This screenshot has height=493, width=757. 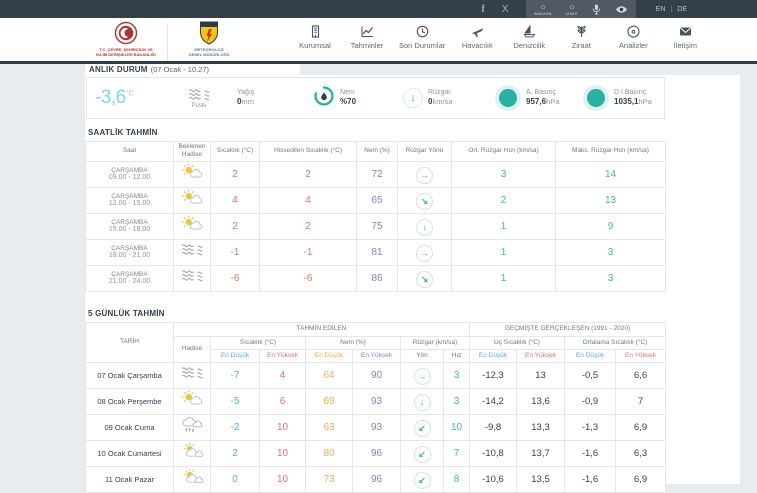 What do you see at coordinates (235, 479) in the screenshot?
I see `temp-min-cell: 0` at bounding box center [235, 479].